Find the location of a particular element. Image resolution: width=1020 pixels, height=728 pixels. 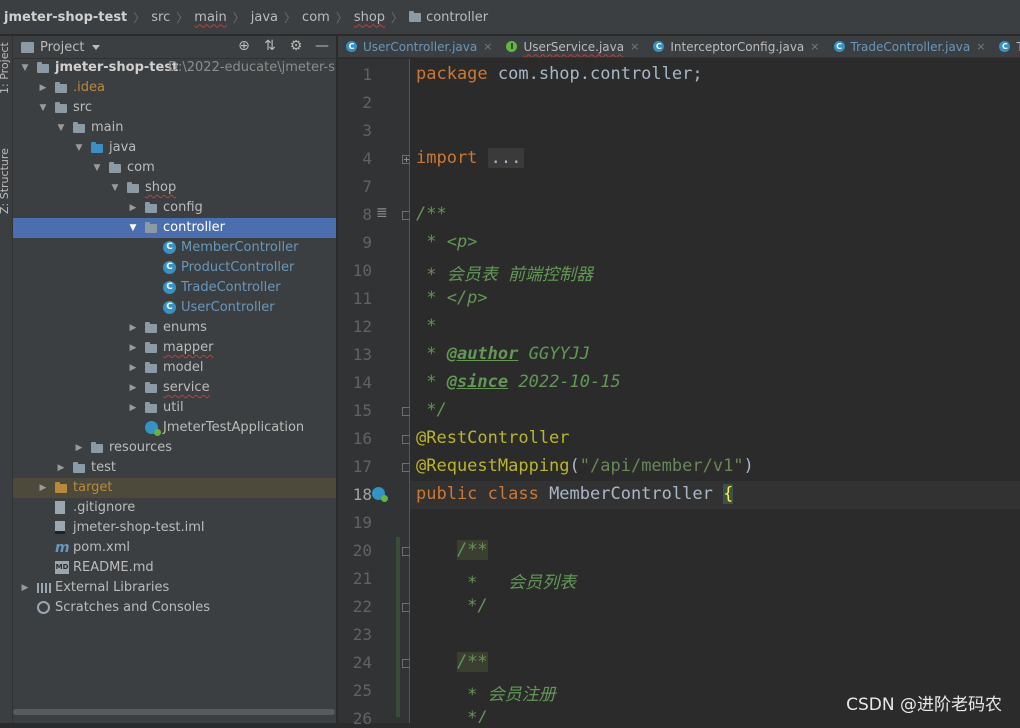

tree-node-label: MemberController is located at coordinates (240, 247).